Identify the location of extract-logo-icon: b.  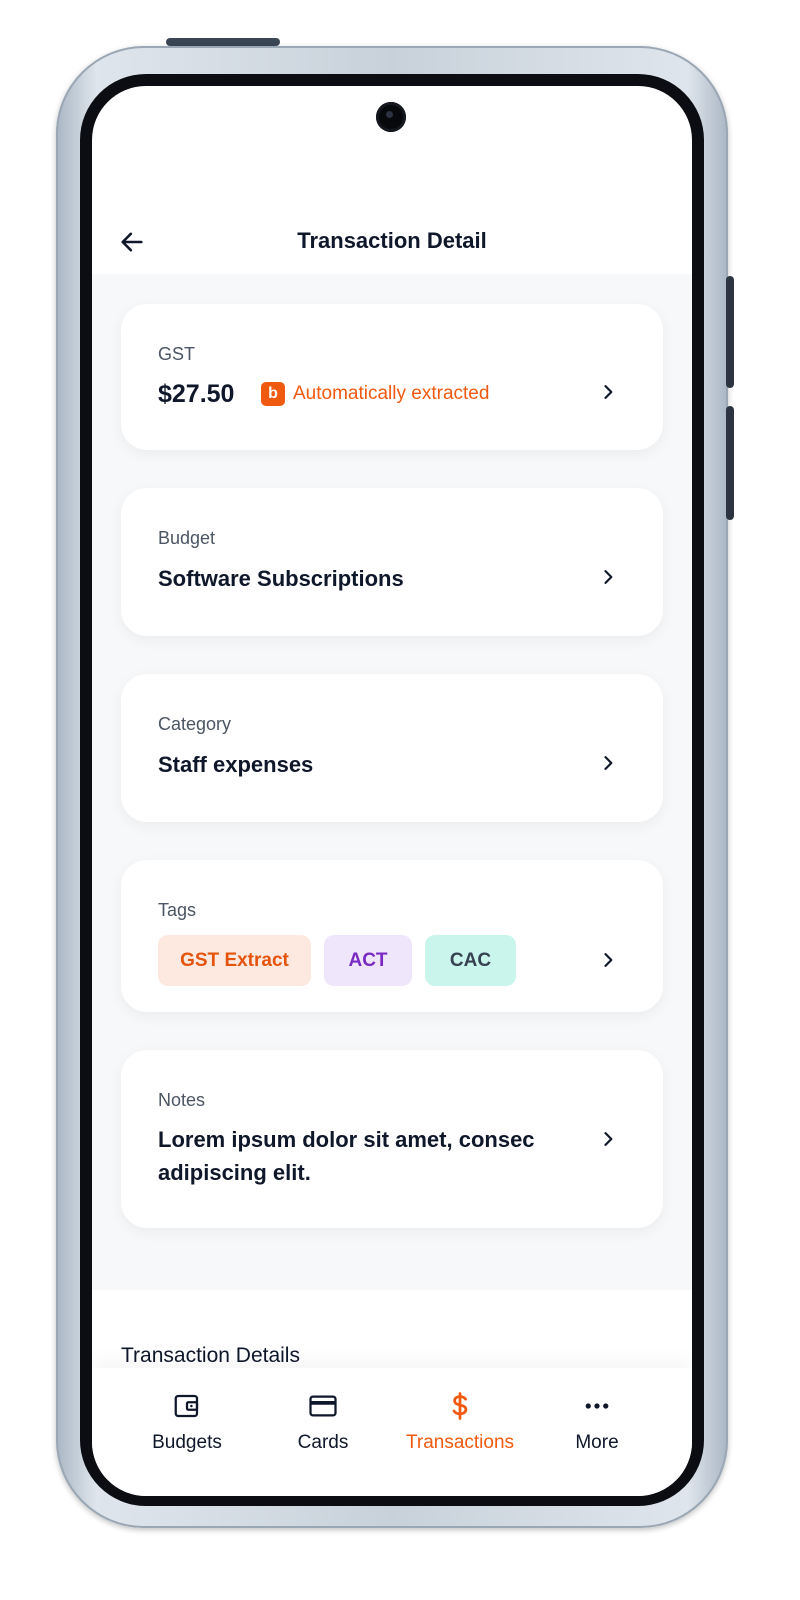
(273, 394).